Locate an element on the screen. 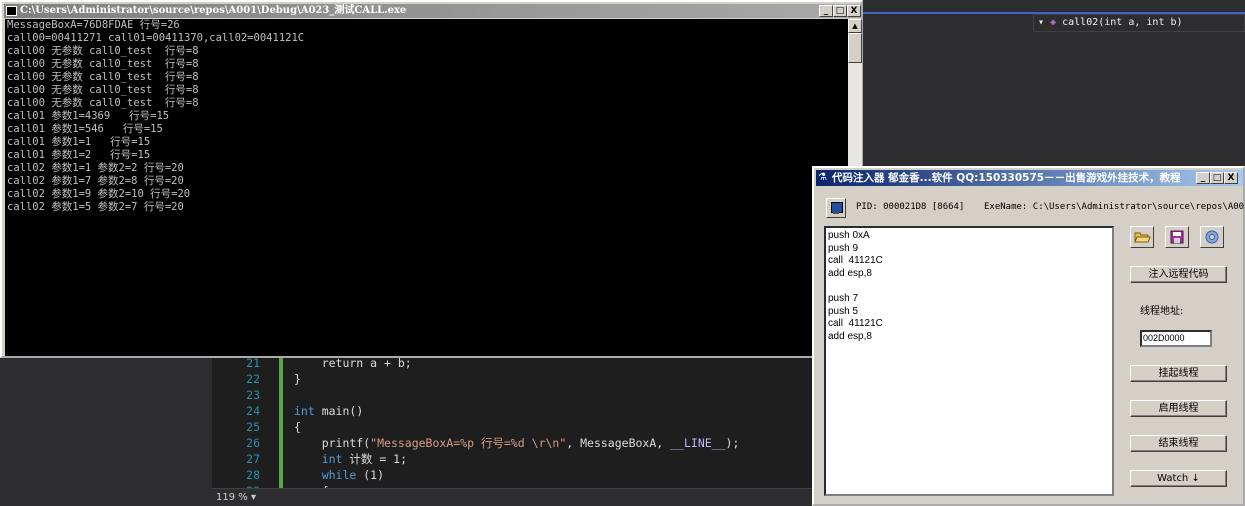 The height and width of the screenshot is (506, 1245). code-text: } is located at coordinates (297, 379).